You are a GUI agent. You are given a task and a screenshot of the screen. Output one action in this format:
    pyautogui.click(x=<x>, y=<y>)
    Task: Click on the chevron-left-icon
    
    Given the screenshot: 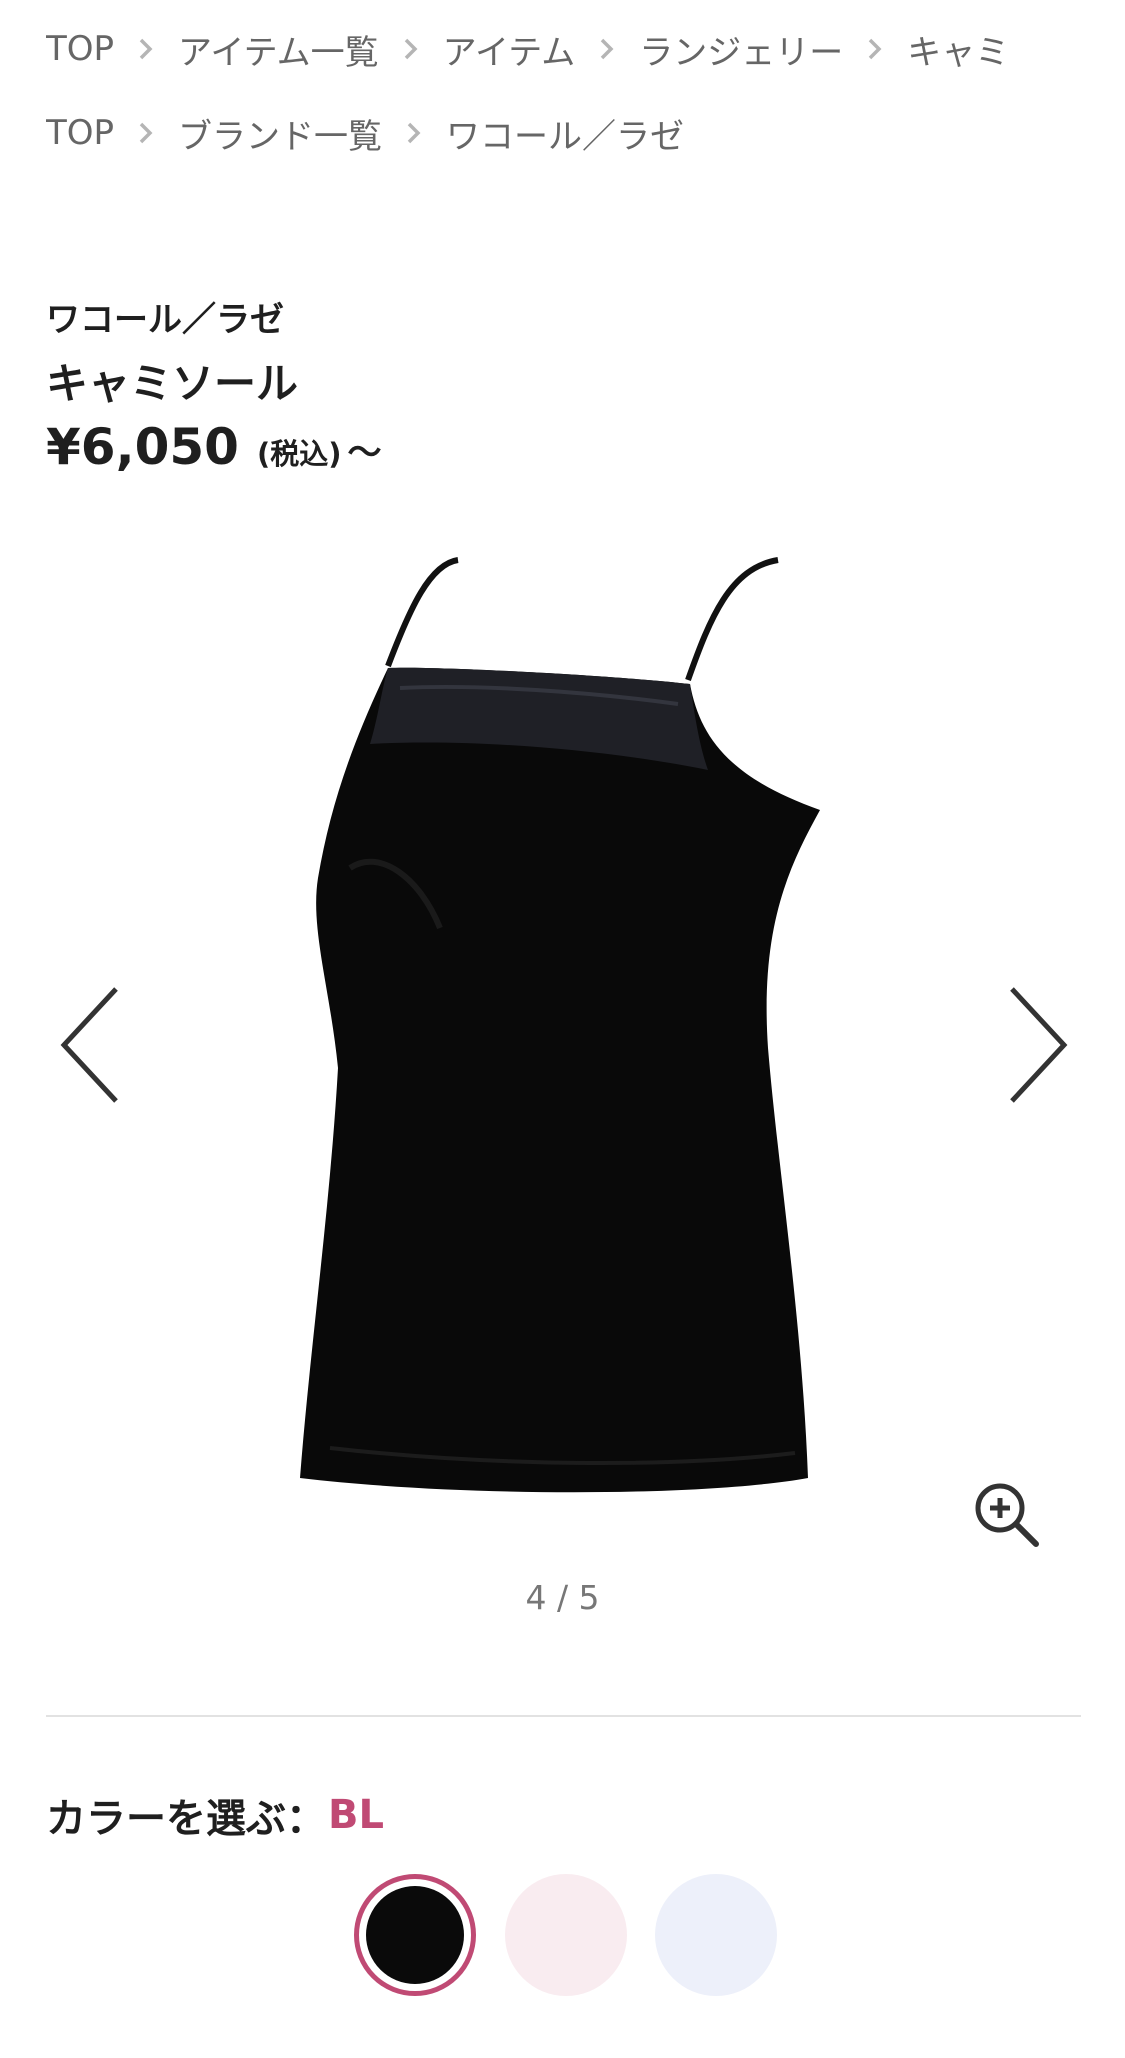 What is the action you would take?
    pyautogui.click(x=89, y=1045)
    